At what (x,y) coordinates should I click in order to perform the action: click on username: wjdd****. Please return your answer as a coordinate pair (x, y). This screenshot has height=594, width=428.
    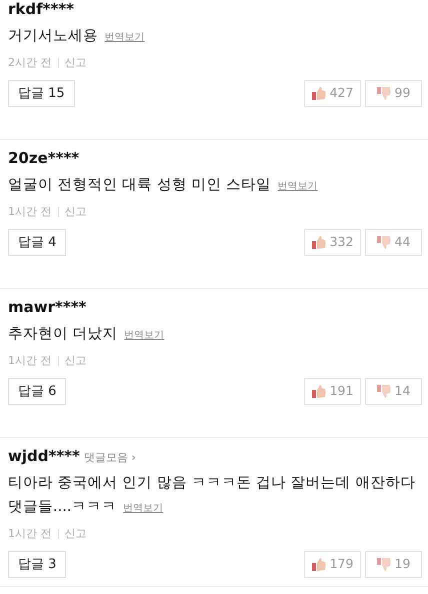
    Looking at the image, I should click on (44, 456).